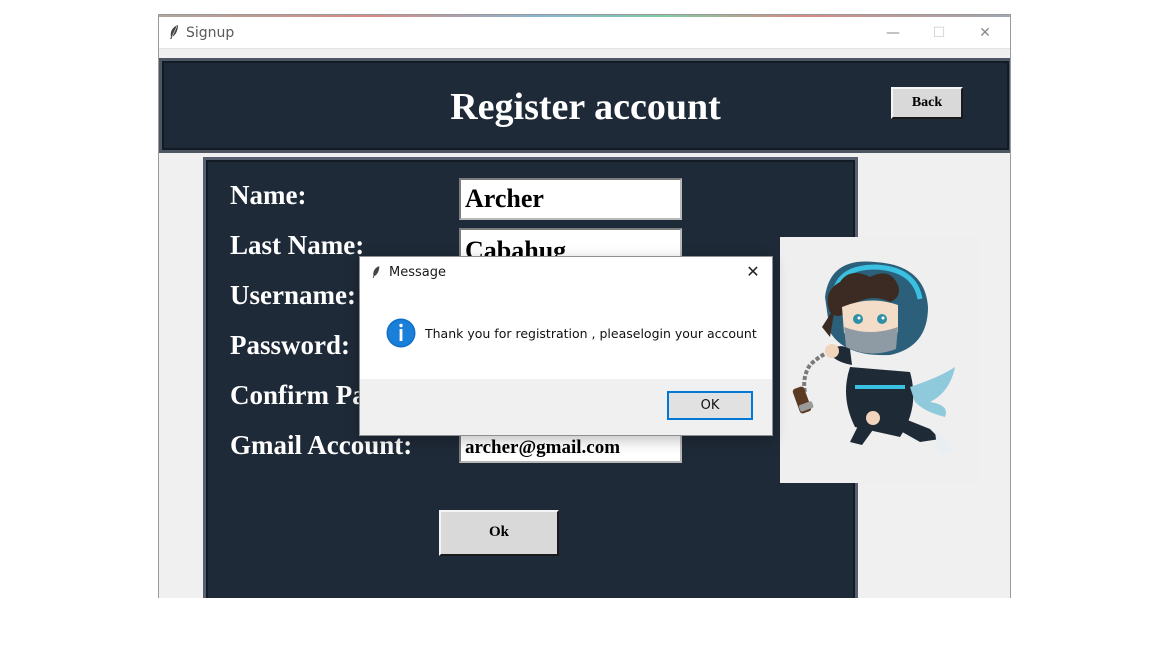 This screenshot has height=648, width=1152. Describe the element at coordinates (873, 357) in the screenshot. I see `ninja-character-illustration` at that location.